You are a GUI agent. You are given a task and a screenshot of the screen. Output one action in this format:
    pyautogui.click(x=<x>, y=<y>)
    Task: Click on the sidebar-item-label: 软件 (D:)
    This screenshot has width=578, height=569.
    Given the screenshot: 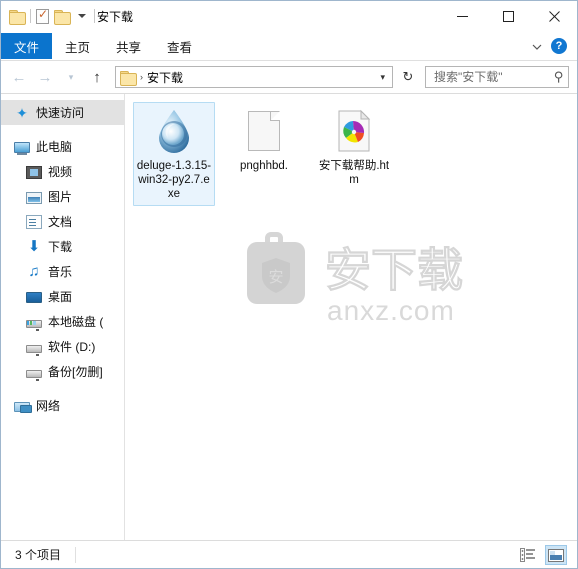 What is the action you would take?
    pyautogui.click(x=72, y=347)
    